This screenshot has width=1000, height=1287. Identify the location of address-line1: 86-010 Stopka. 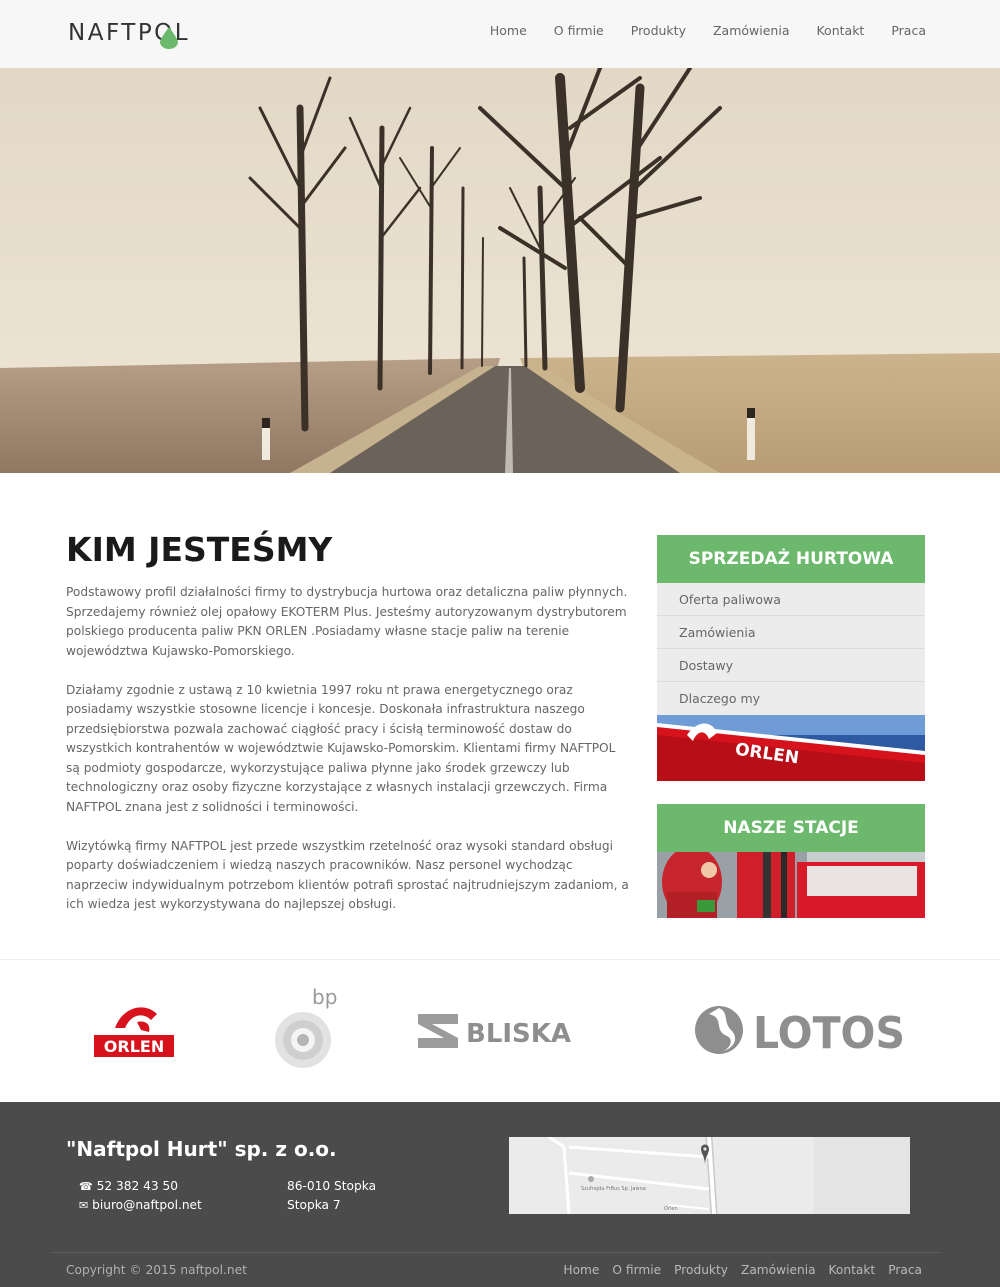
(332, 1186).